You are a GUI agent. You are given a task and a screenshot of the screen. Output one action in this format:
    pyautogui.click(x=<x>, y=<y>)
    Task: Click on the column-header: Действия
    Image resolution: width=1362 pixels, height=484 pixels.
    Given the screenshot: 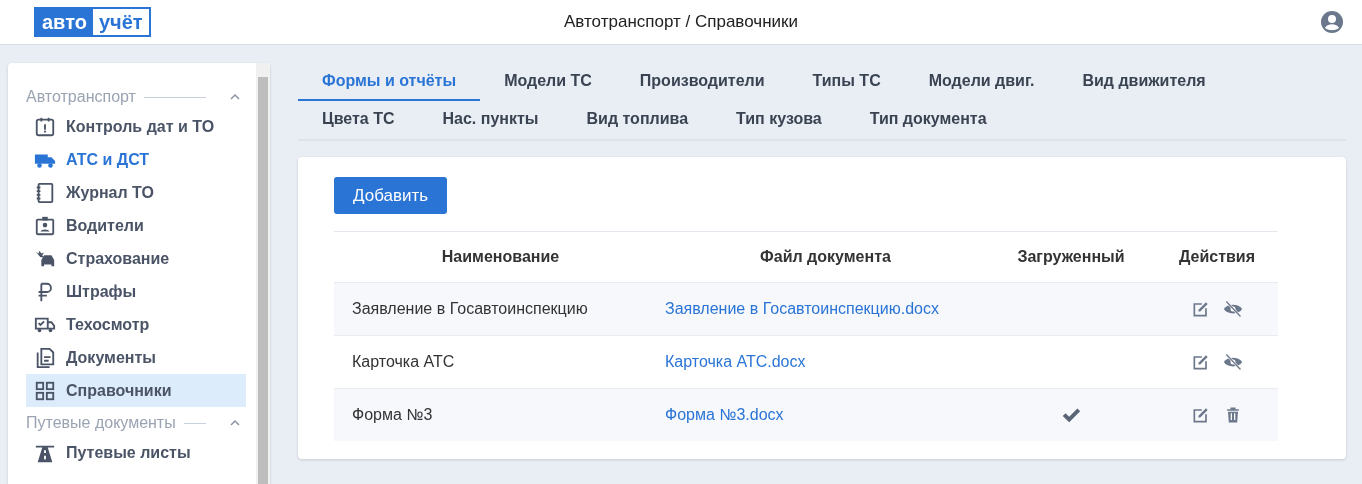 What is the action you would take?
    pyautogui.click(x=1217, y=256)
    